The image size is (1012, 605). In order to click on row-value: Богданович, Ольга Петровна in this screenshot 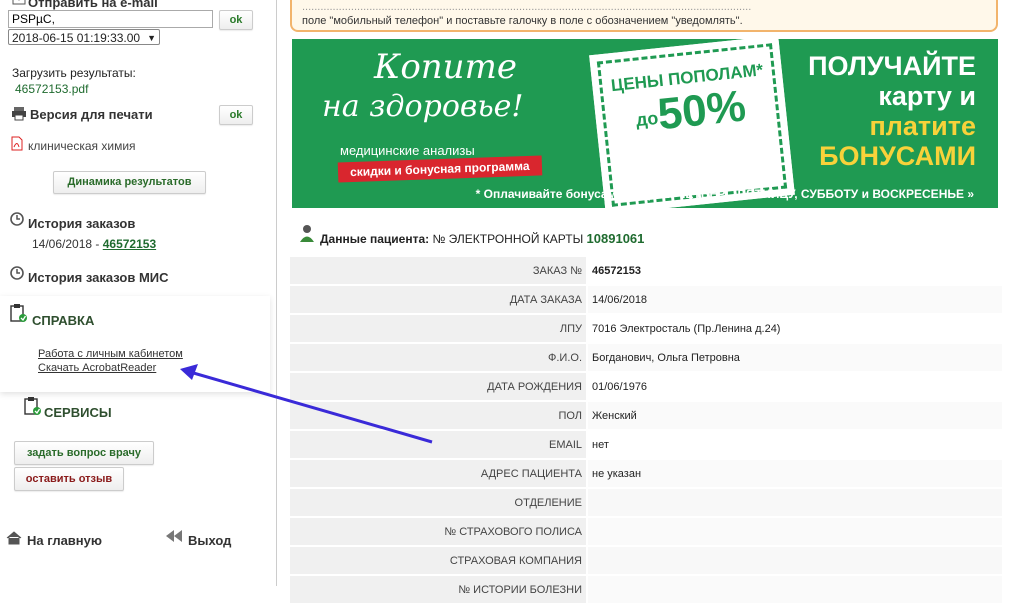, I will do `click(794, 358)`.